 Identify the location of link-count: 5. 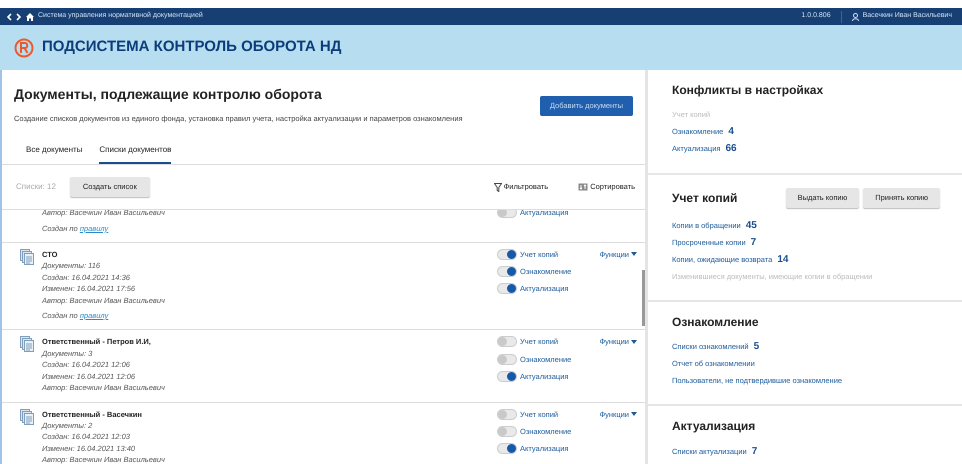
(757, 347).